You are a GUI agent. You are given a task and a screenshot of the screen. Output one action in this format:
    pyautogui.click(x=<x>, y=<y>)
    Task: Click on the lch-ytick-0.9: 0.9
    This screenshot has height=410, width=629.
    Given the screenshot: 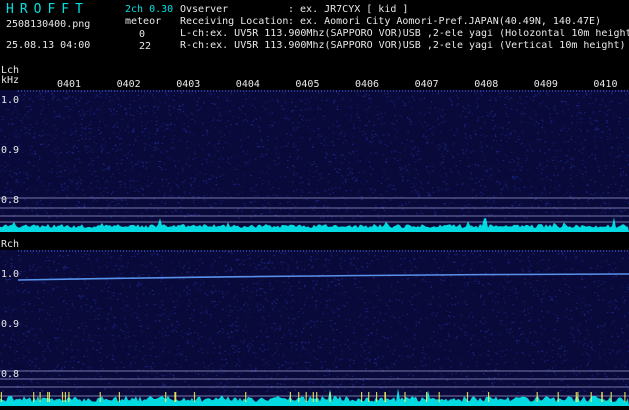 What is the action you would take?
    pyautogui.click(x=10, y=150)
    